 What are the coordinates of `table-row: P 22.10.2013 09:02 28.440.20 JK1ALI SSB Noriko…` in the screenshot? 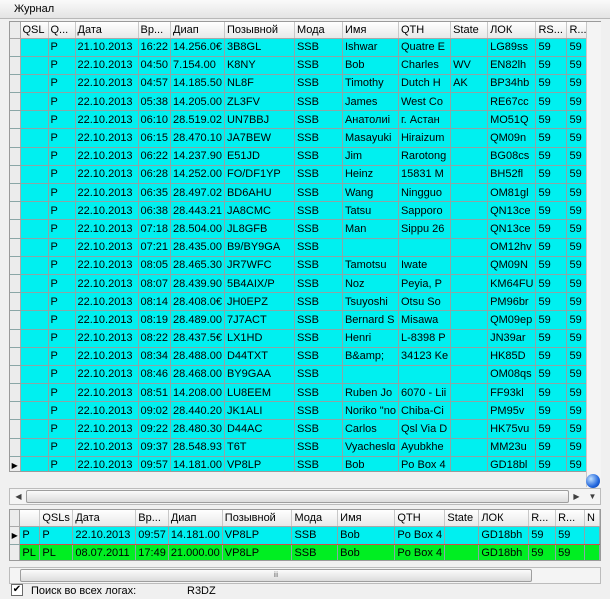 It's located at (300, 411).